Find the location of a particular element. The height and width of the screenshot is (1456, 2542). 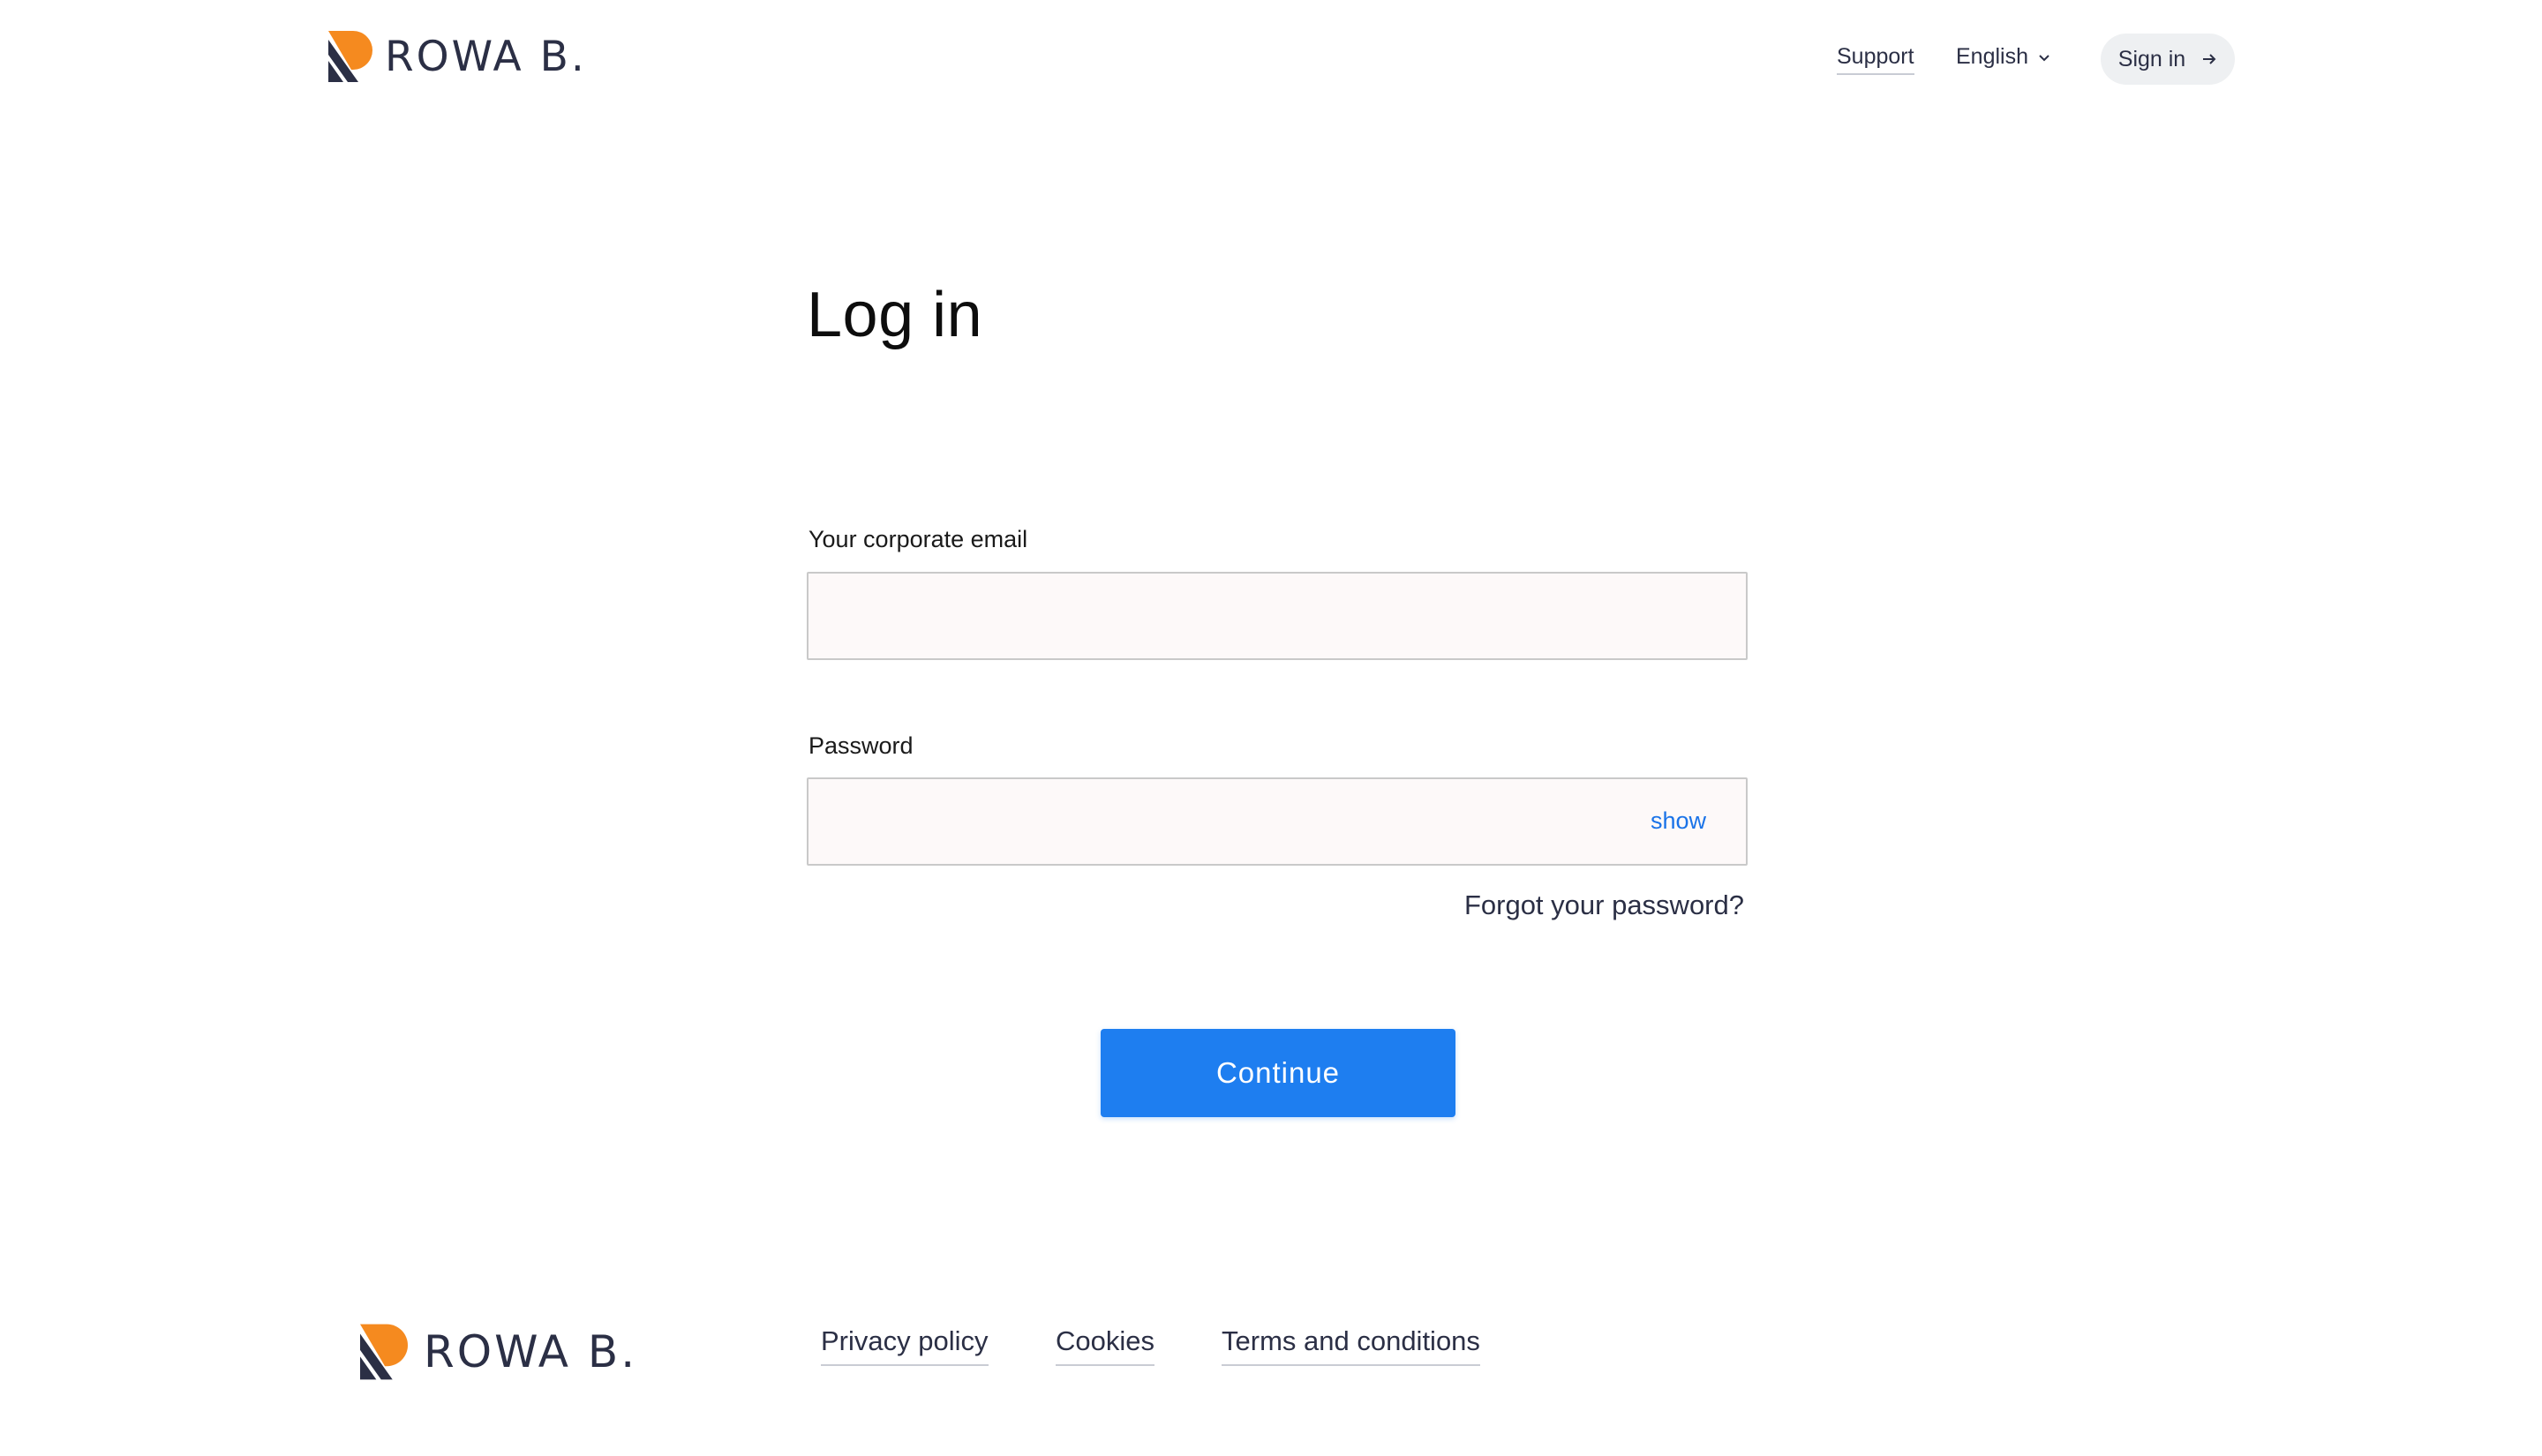

terms-link: Terms and conditions is located at coordinates (1351, 1345).